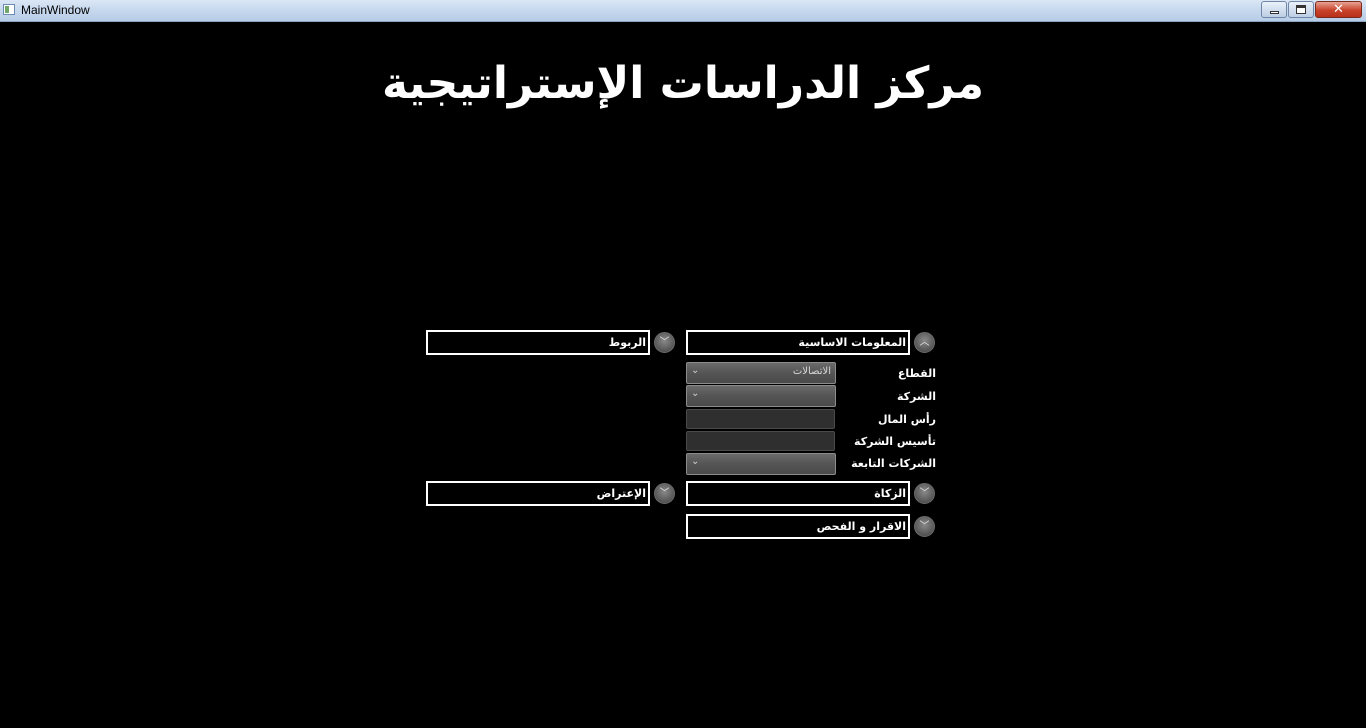  I want to click on sector-combobox-value: الاتصالات, so click(811, 371).